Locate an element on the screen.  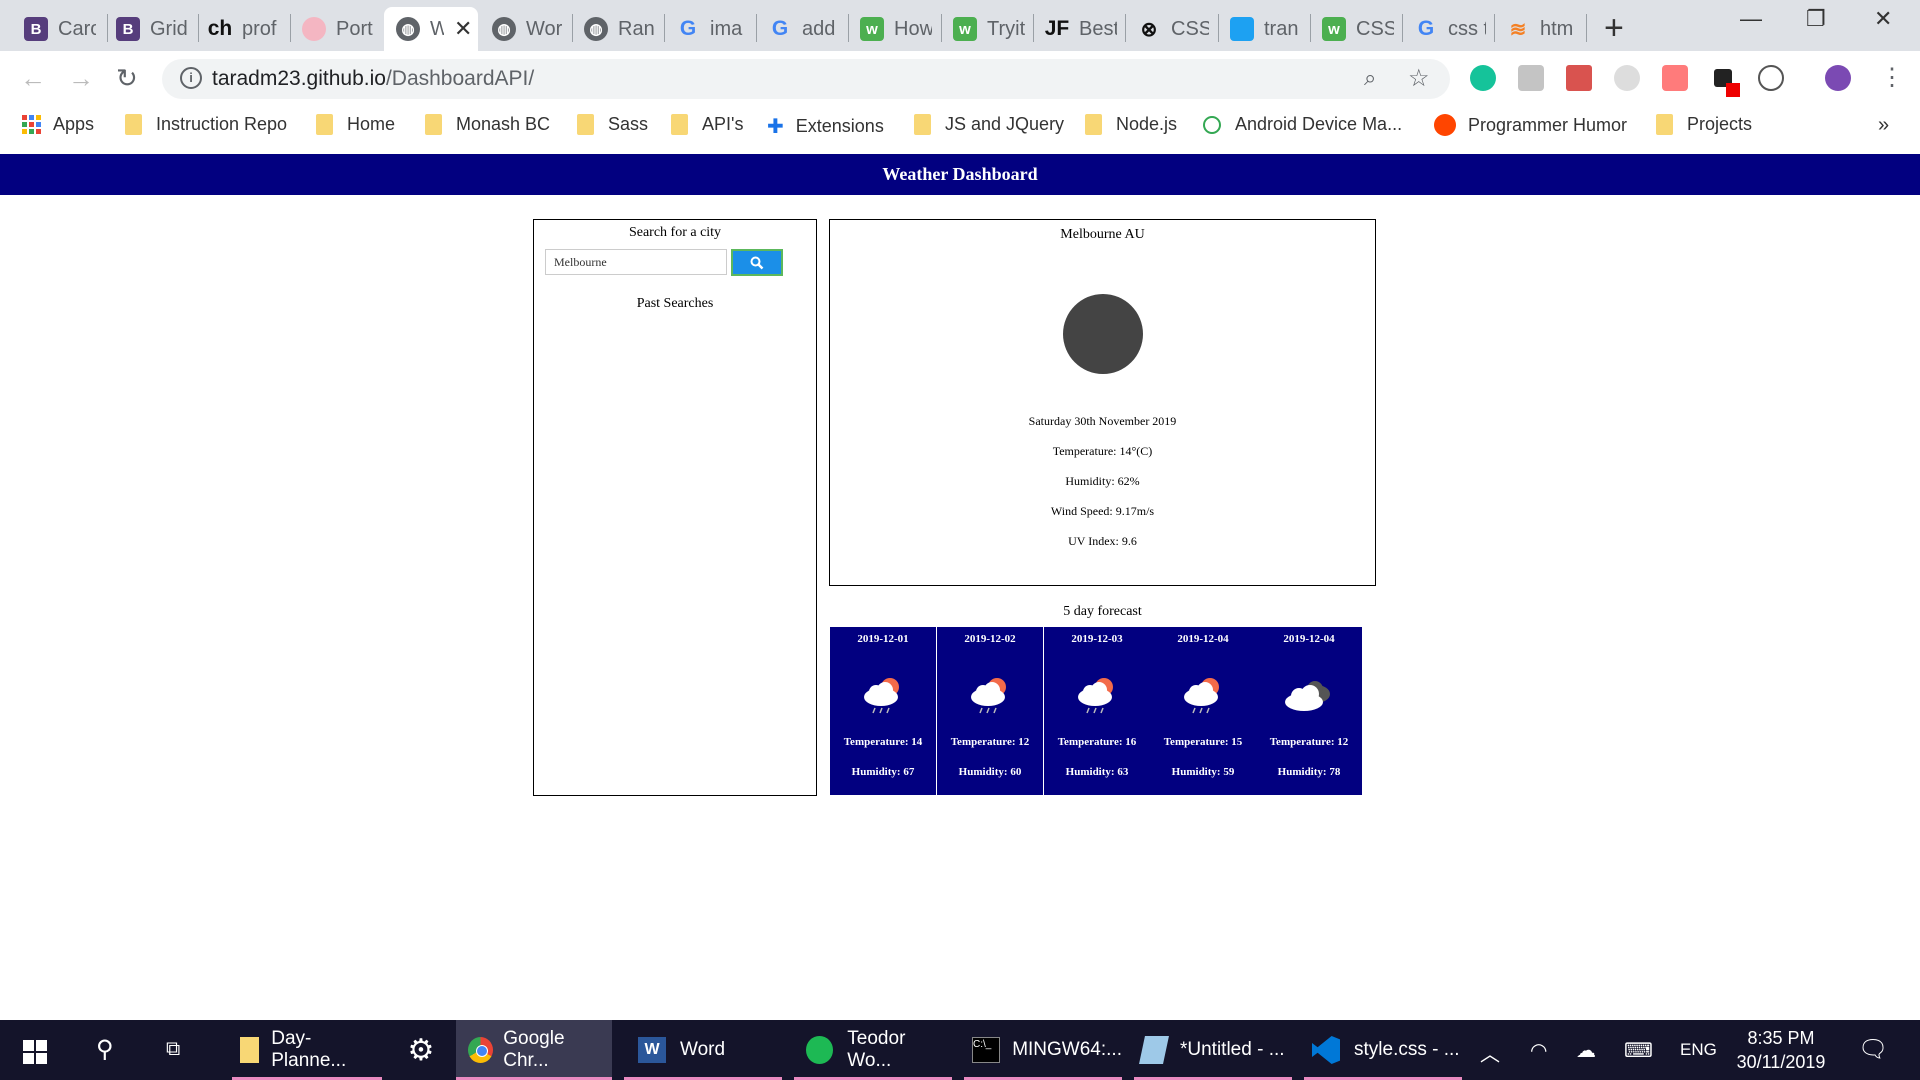
address-bar: i taradm23.github.io/DashboardAPI/ ⌕ ☆ is located at coordinates (806, 79).